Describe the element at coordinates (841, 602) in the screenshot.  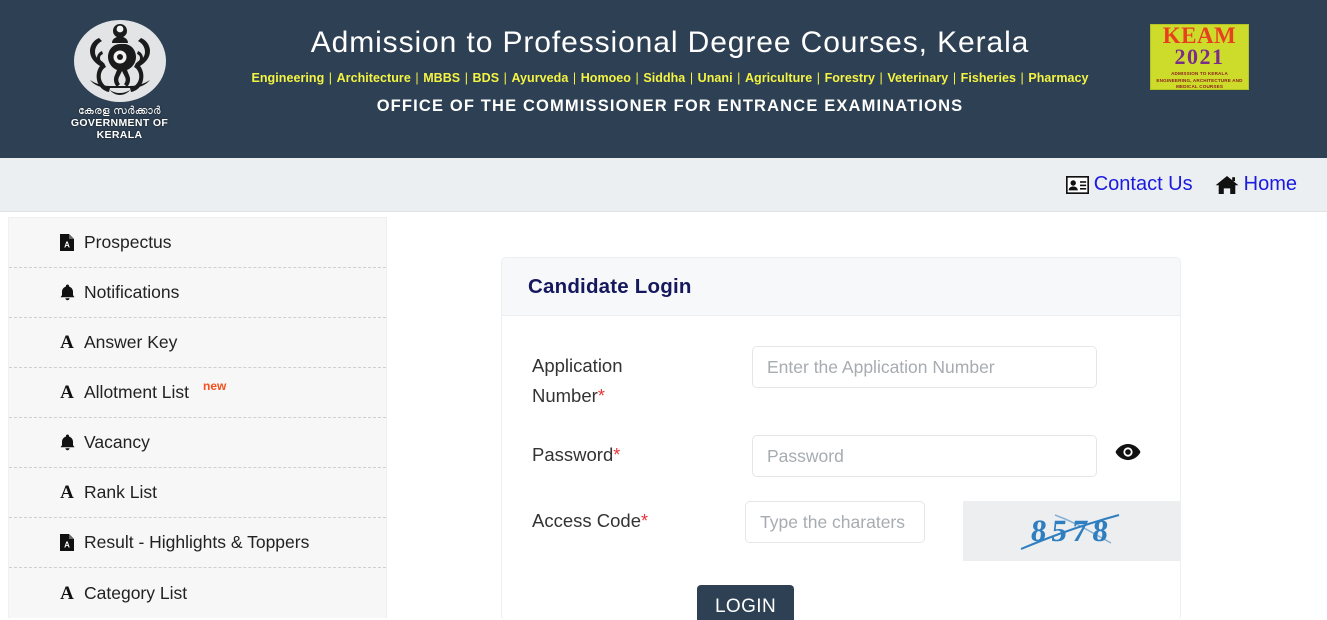
I see `login-button-row: LOGIN` at that location.